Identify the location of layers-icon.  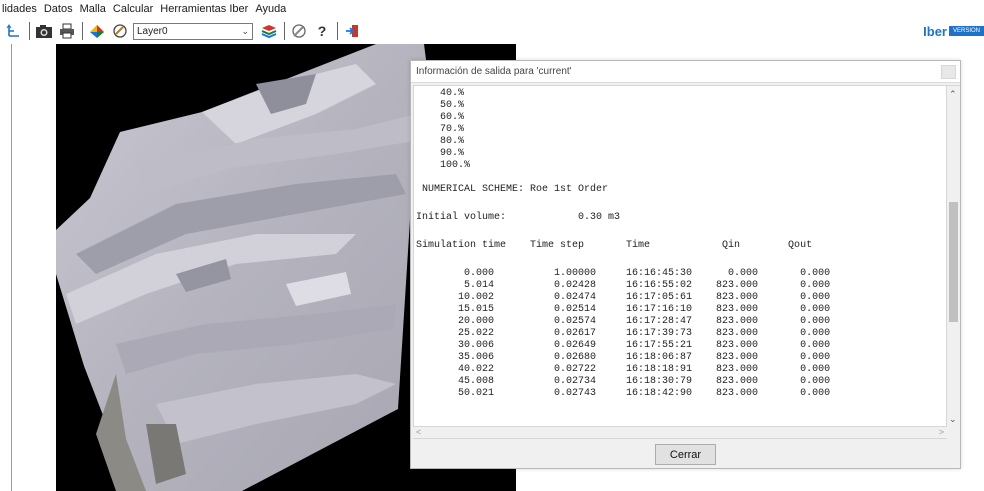
(269, 31).